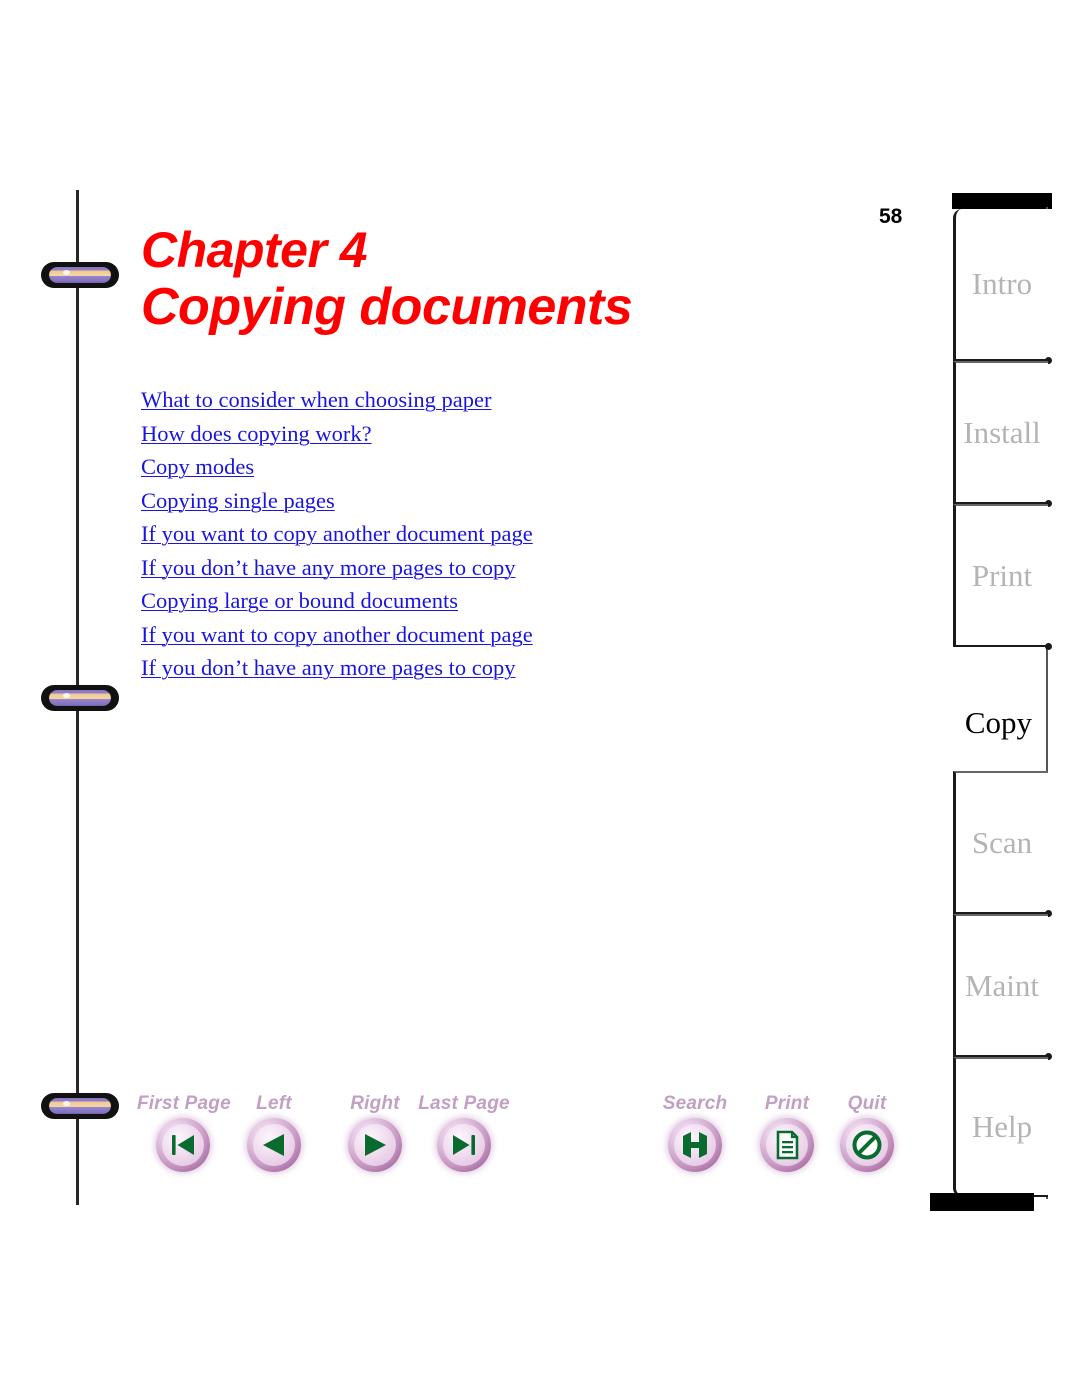 This screenshot has width=1080, height=1397. I want to click on sidebar-tab-label: Print, so click(1002, 575).